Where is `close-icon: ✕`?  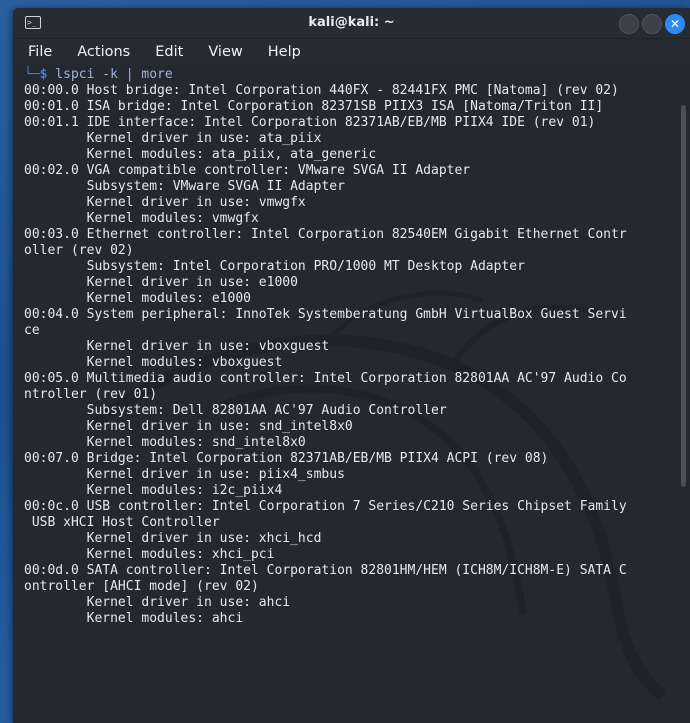 close-icon: ✕ is located at coordinates (675, 24).